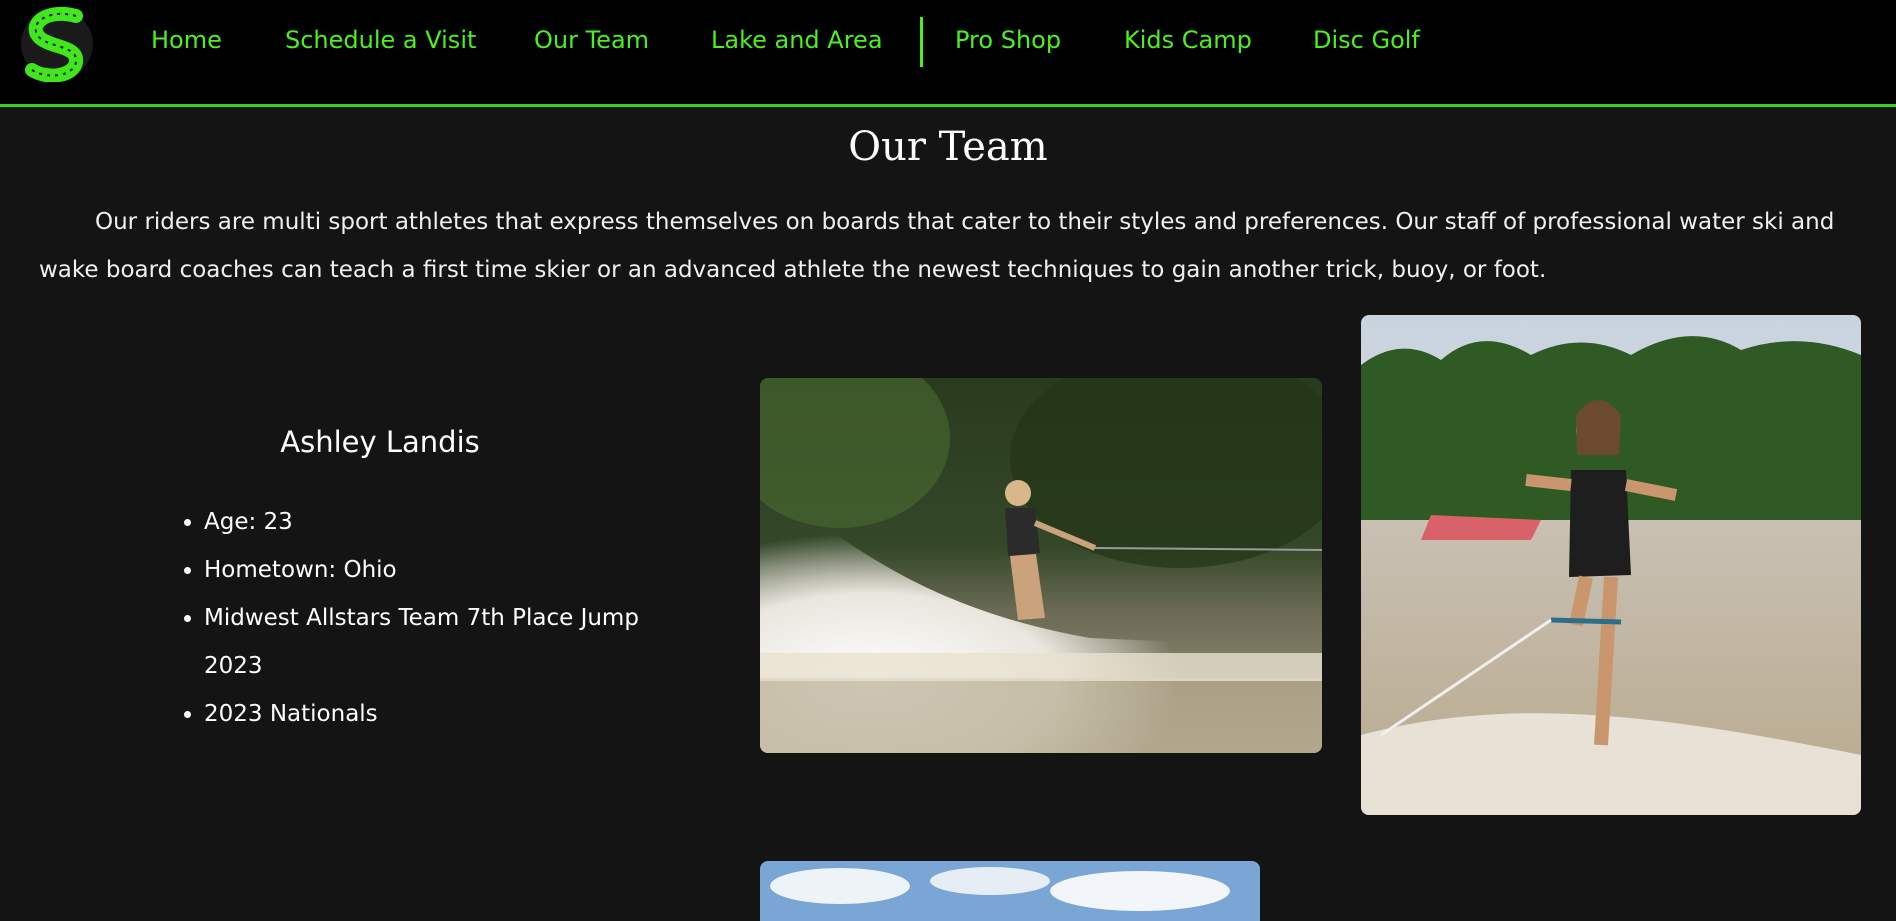 The height and width of the screenshot is (921, 1896). Describe the element at coordinates (380, 40) in the screenshot. I see `nav-schedule-a-visit: Schedule a Visit` at that location.